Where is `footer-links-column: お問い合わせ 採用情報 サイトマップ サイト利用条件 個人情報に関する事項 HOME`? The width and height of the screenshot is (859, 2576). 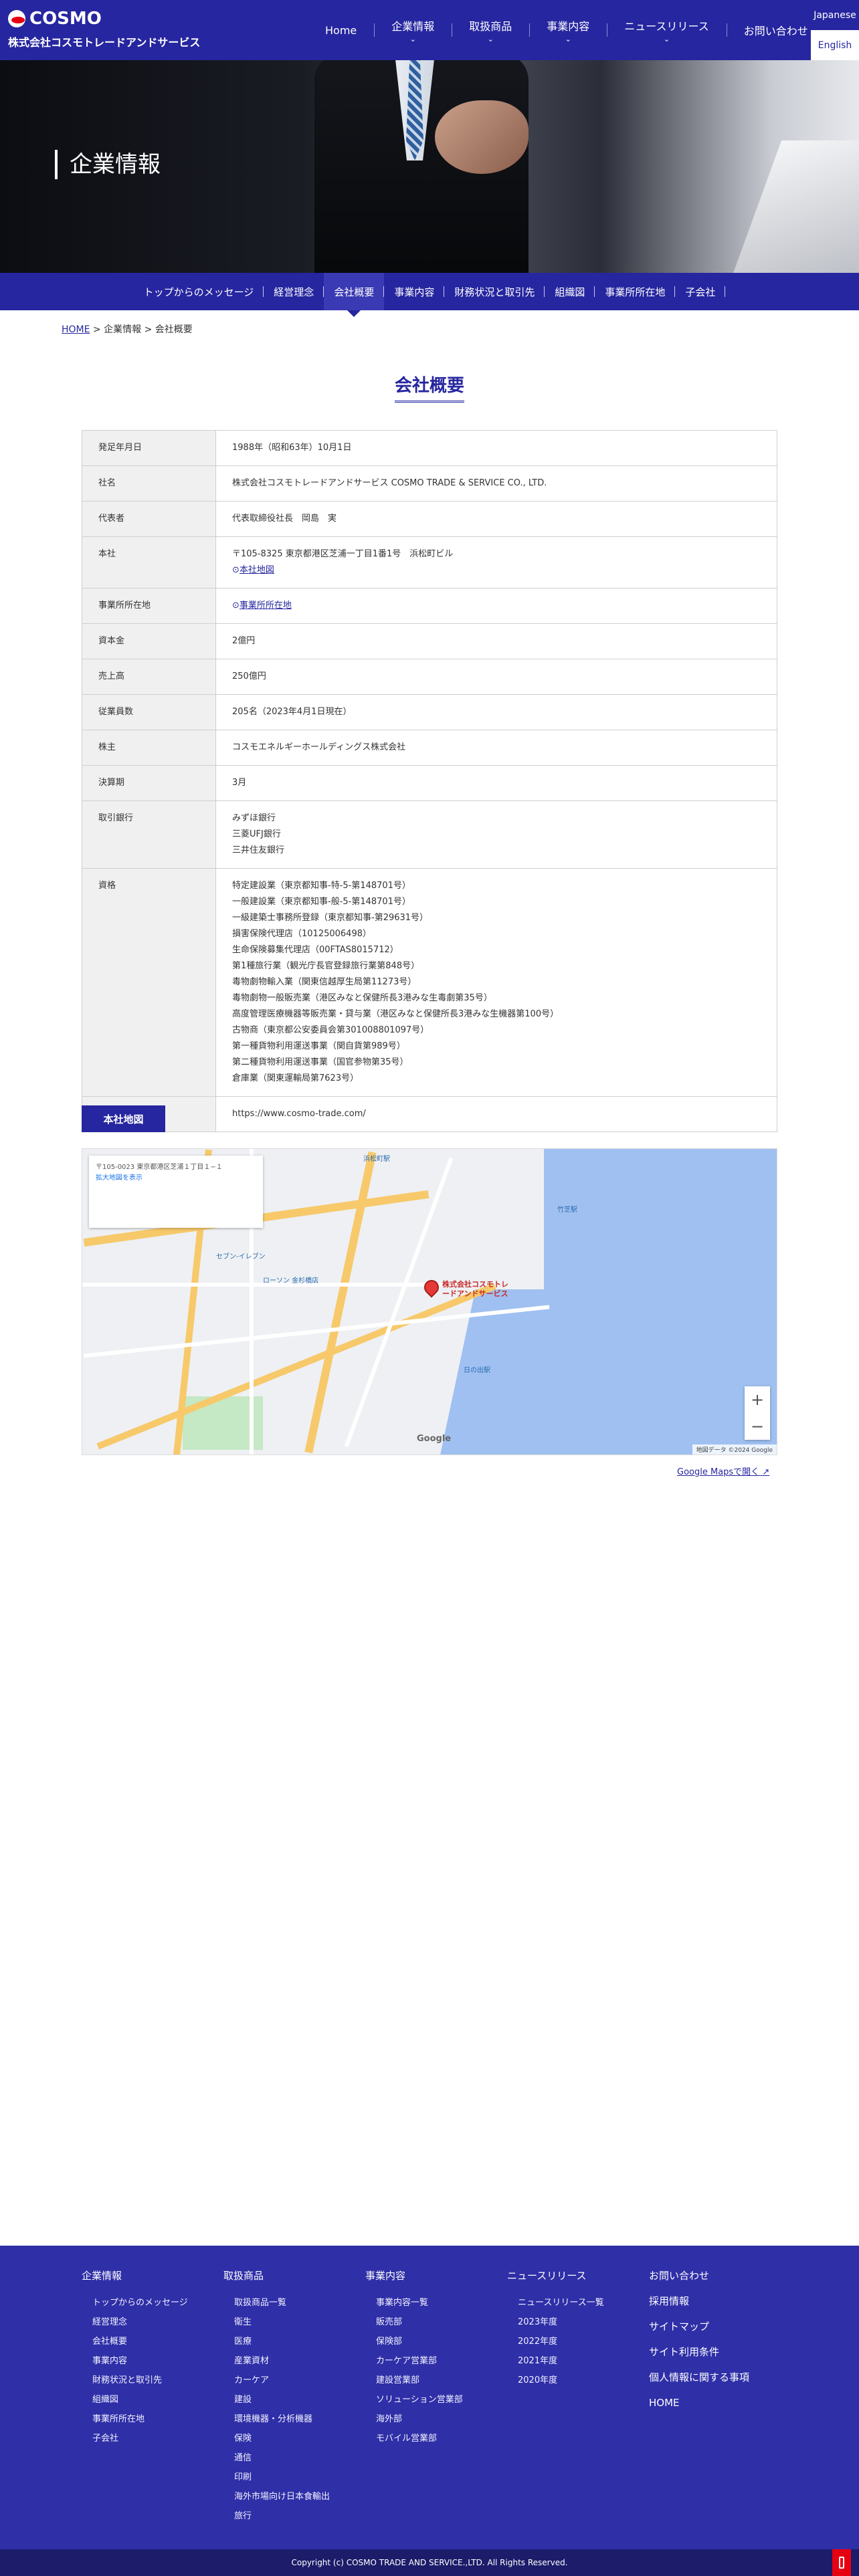 footer-links-column: お問い合わせ 採用情報 サイトマップ サイト利用条件 個人情報に関する事項 HOME is located at coordinates (699, 2339).